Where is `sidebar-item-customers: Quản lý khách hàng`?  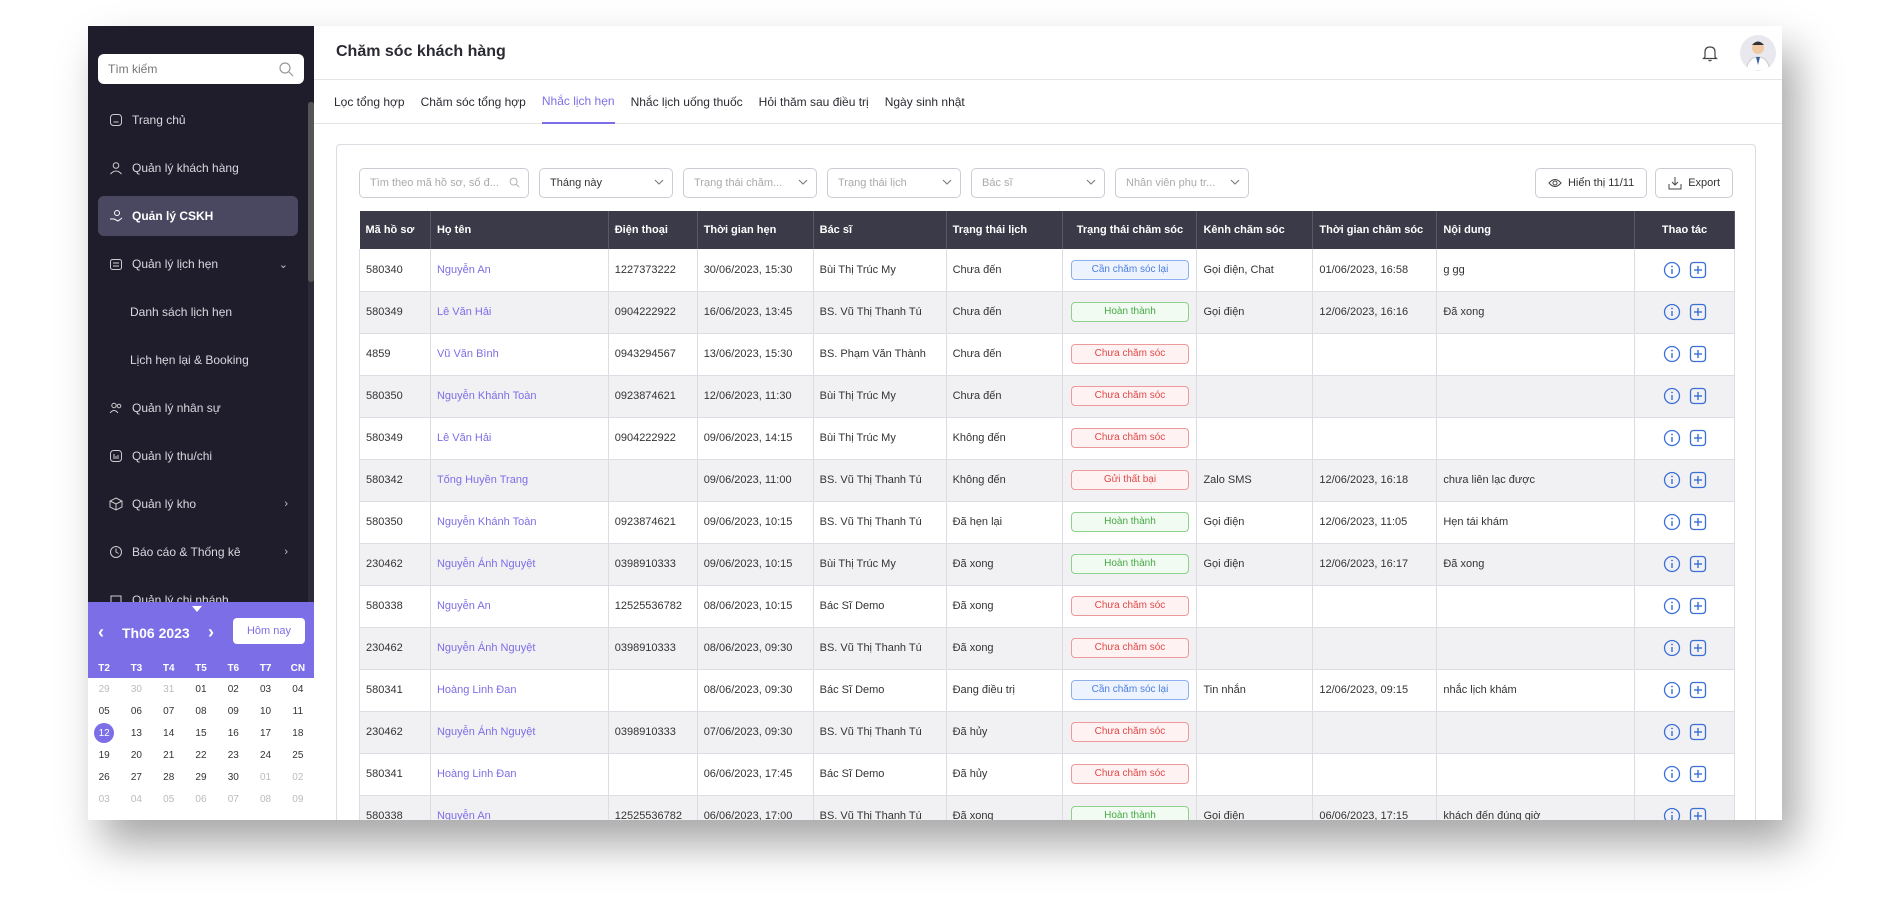 sidebar-item-customers: Quản lý khách hàng is located at coordinates (198, 168).